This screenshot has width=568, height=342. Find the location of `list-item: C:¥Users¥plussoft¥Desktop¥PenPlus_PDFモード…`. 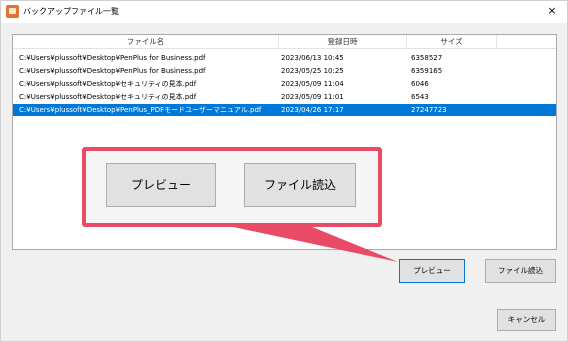

list-item: C:¥Users¥plussoft¥Desktop¥PenPlus_PDFモード… is located at coordinates (284, 110).